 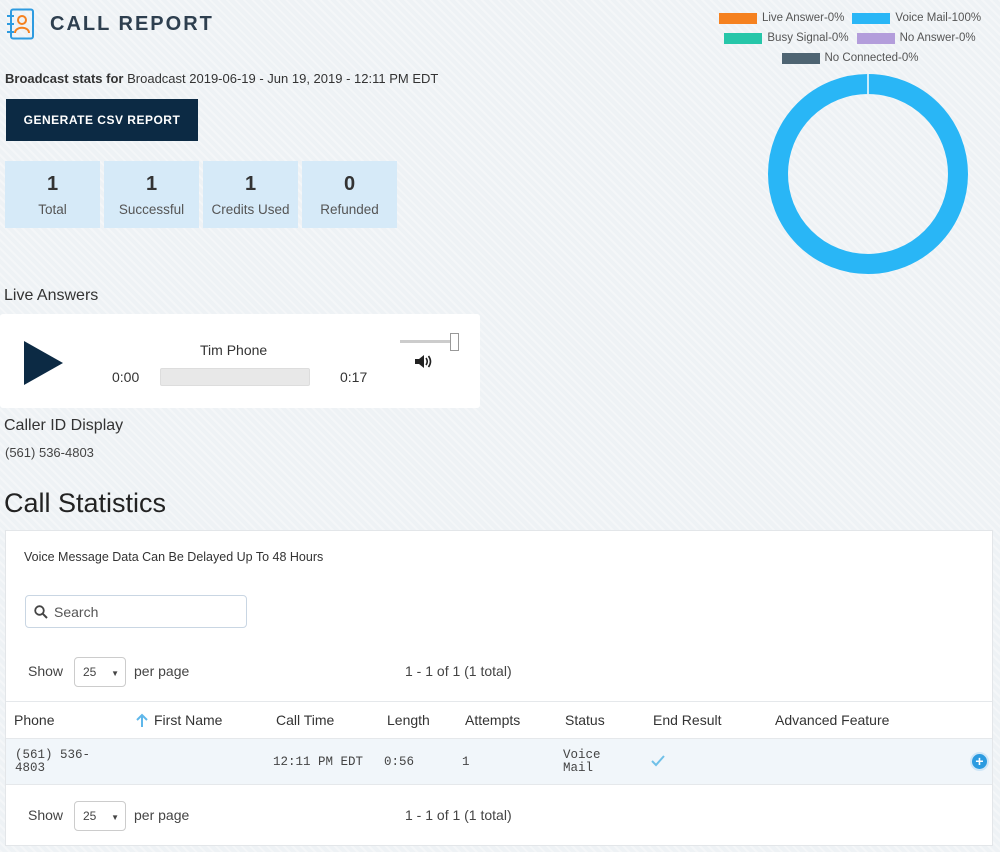 What do you see at coordinates (466, 762) in the screenshot?
I see `cell-attempts: 1` at bounding box center [466, 762].